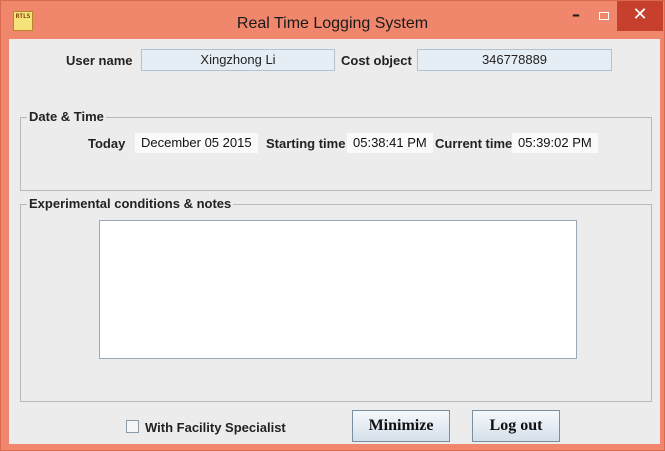  I want to click on user-name-label: User name, so click(99, 60).